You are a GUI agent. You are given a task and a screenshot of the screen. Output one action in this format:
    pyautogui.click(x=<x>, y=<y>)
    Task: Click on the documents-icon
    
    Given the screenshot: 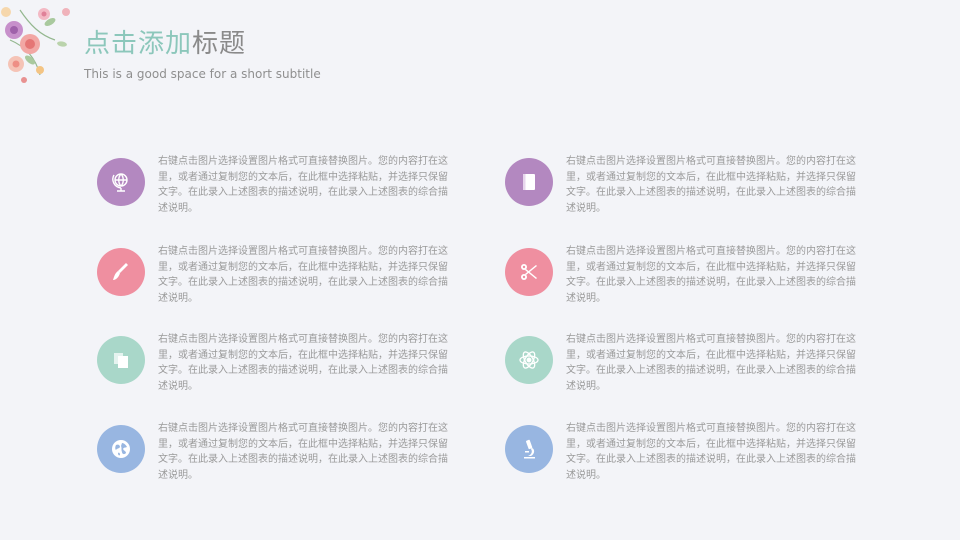 What is the action you would take?
    pyautogui.click(x=121, y=360)
    